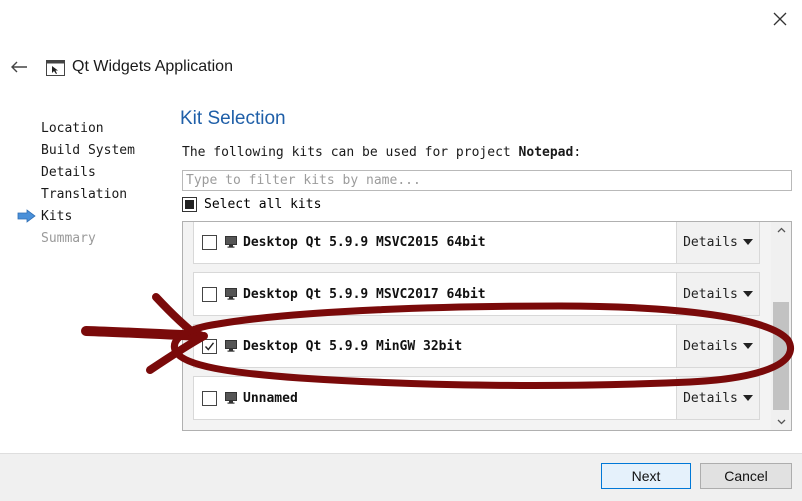  I want to click on back-button, so click(19, 67).